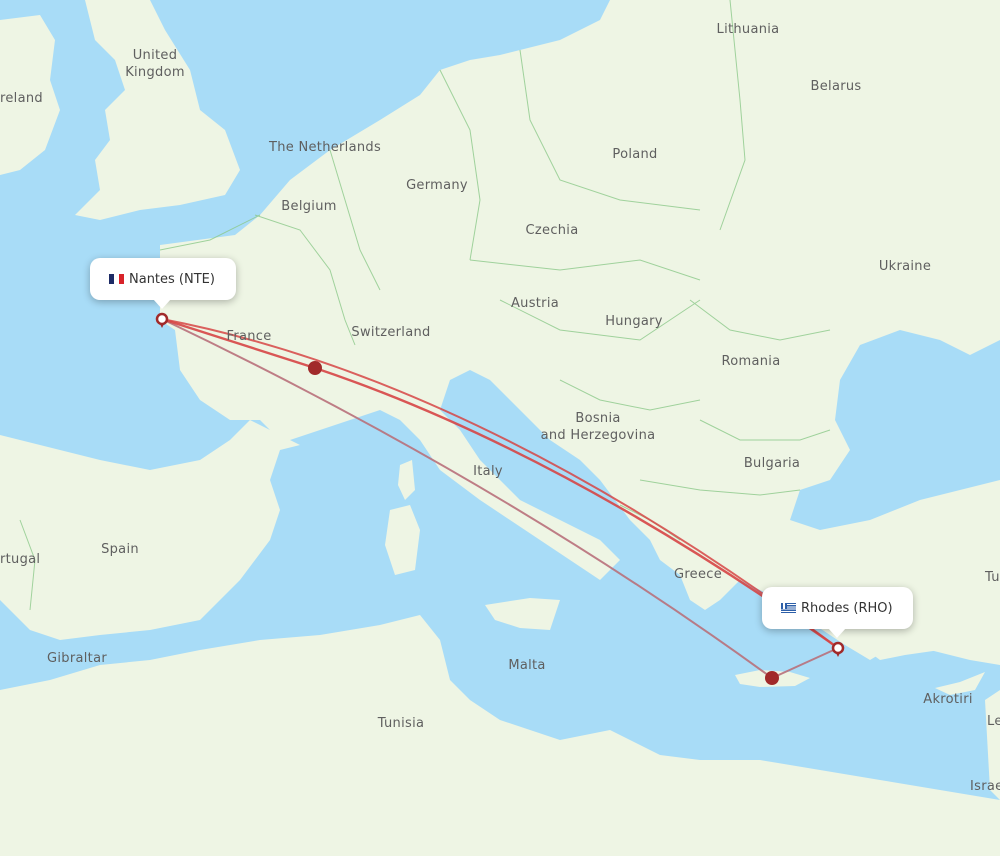 Image resolution: width=1000 pixels, height=856 pixels. What do you see at coordinates (401, 723) in the screenshot?
I see `label-tunisia: Tunisia` at bounding box center [401, 723].